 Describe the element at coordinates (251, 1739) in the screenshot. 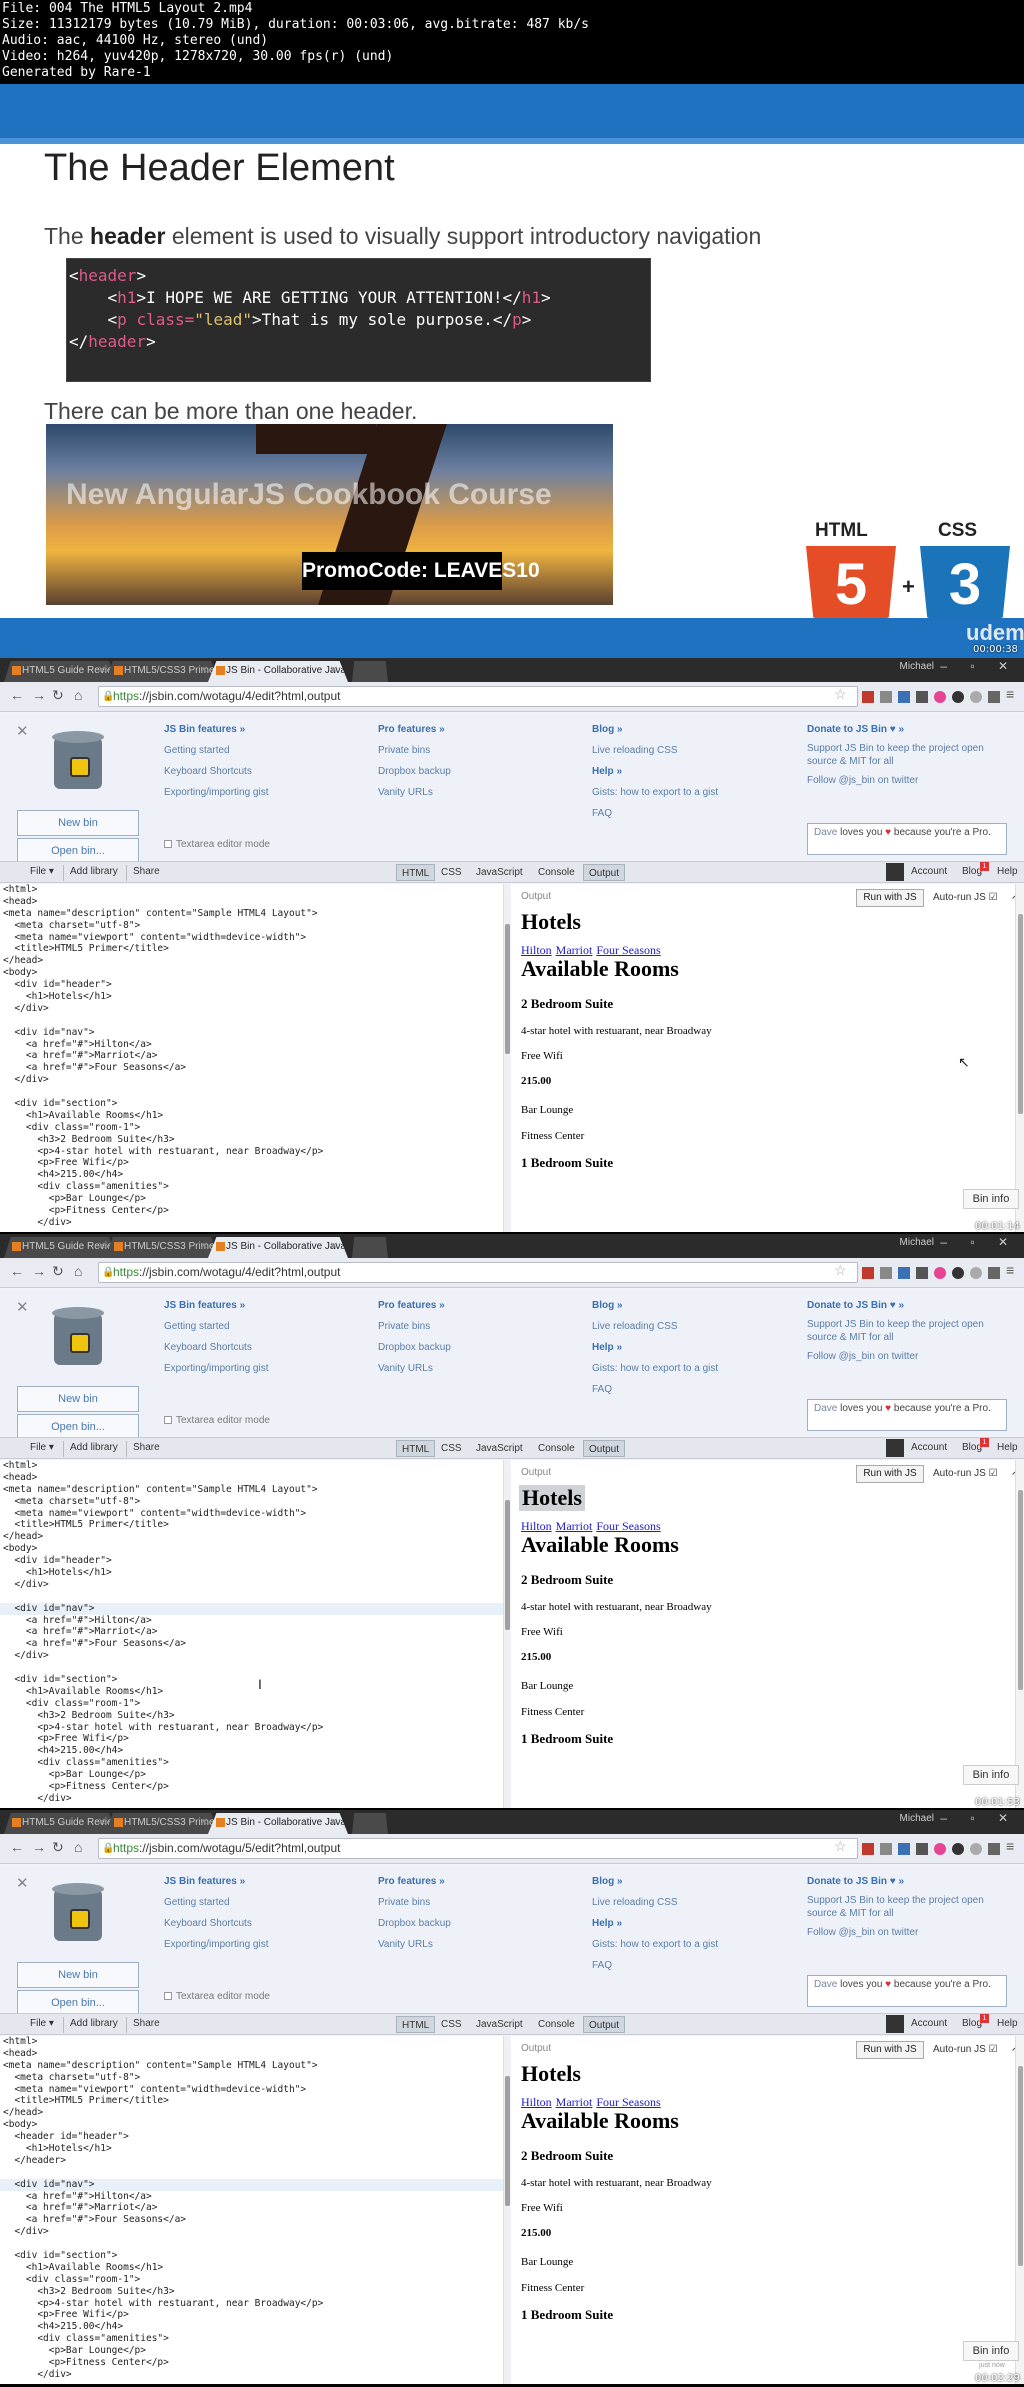

I see `code-line: <p>Free Wifi</p>` at that location.